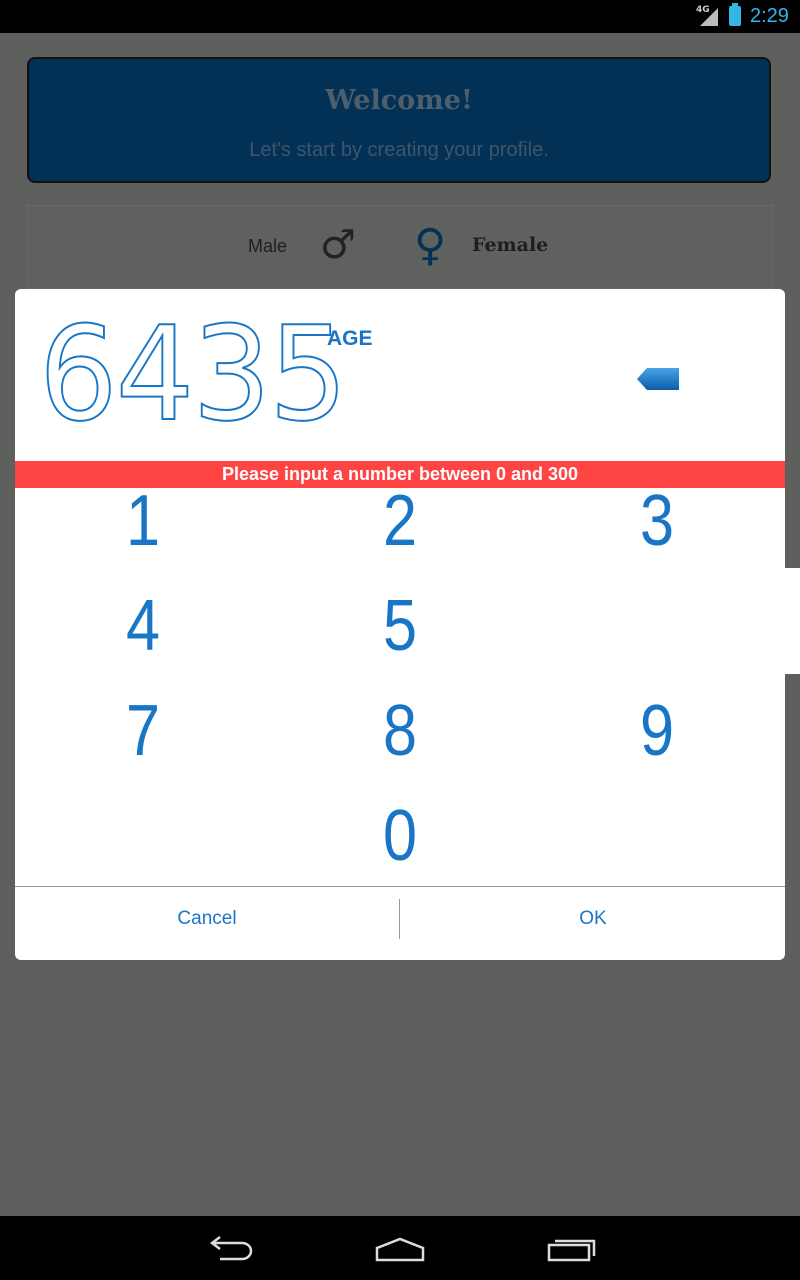  Describe the element at coordinates (657, 539) in the screenshot. I see `key-3: 3` at that location.